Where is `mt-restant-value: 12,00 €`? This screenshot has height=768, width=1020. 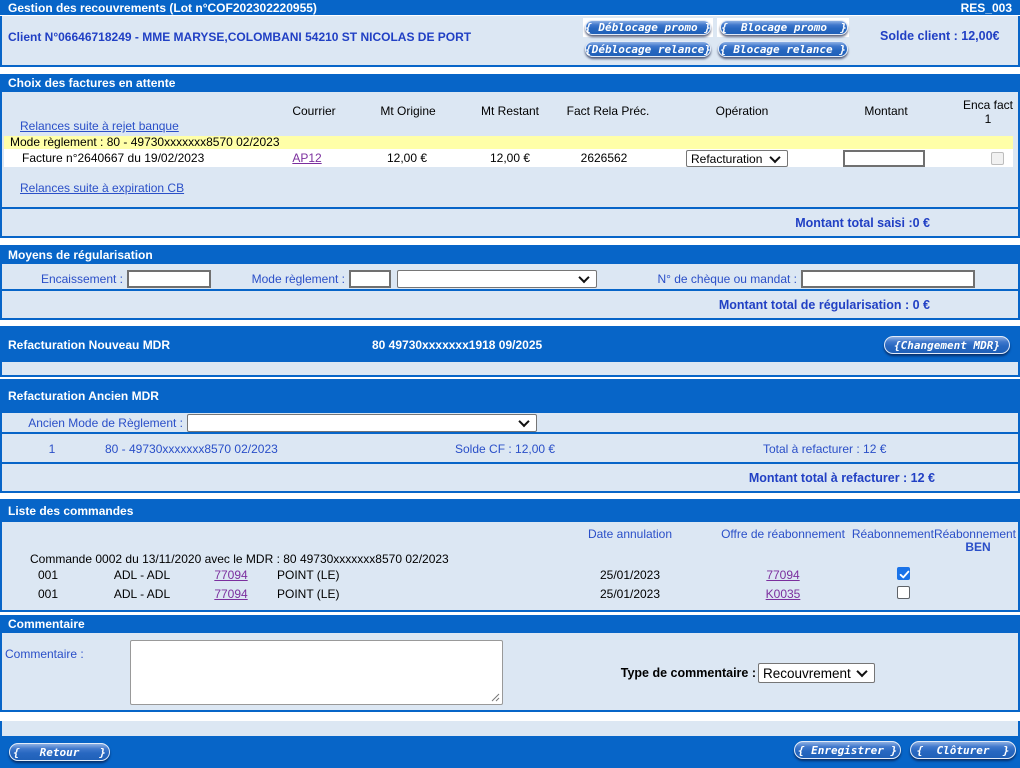 mt-restant-value: 12,00 € is located at coordinates (510, 158).